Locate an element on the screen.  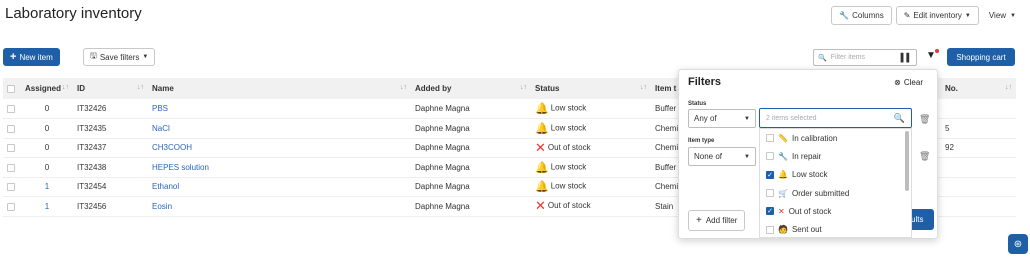
view-label: View is located at coordinates (997, 15).